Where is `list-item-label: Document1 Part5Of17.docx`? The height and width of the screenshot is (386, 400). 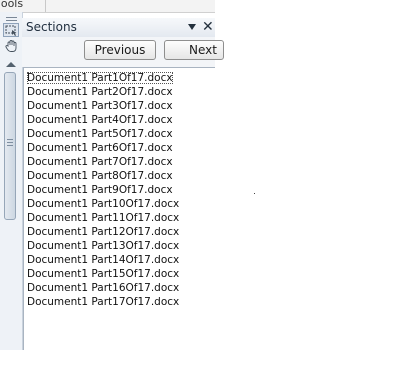 list-item-label: Document1 Part5Of17.docx is located at coordinates (100, 134).